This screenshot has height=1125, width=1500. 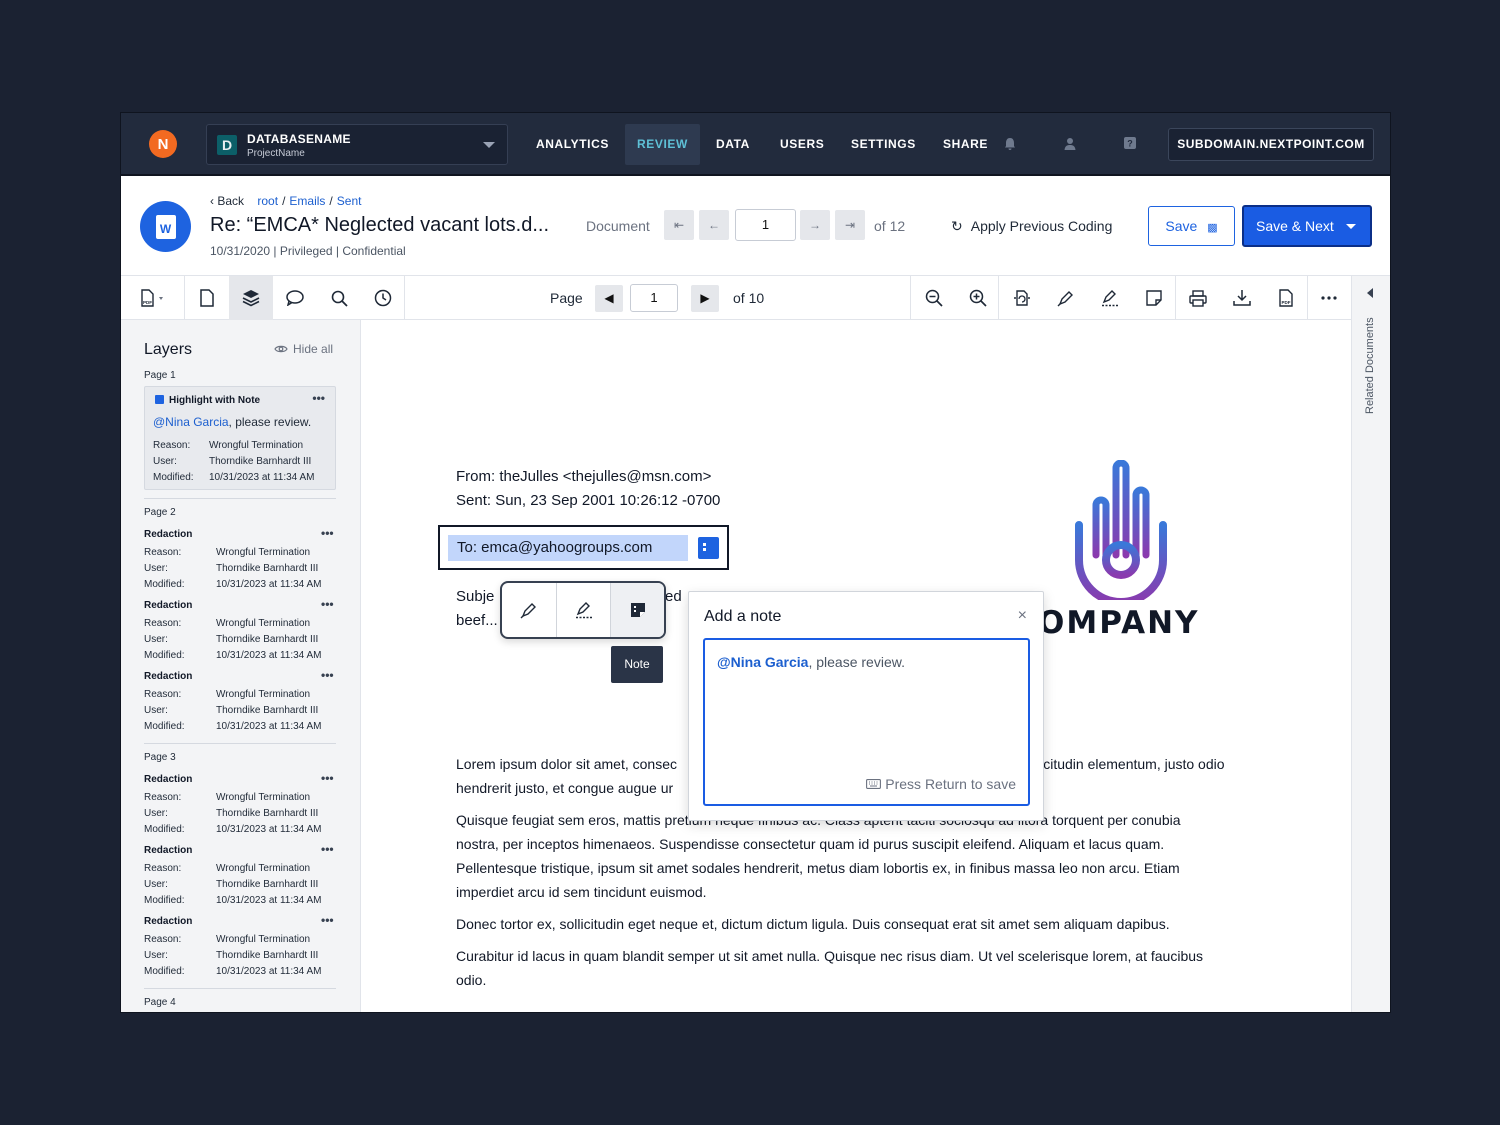 What do you see at coordinates (714, 225) in the screenshot?
I see `previous-document-button: ←` at bounding box center [714, 225].